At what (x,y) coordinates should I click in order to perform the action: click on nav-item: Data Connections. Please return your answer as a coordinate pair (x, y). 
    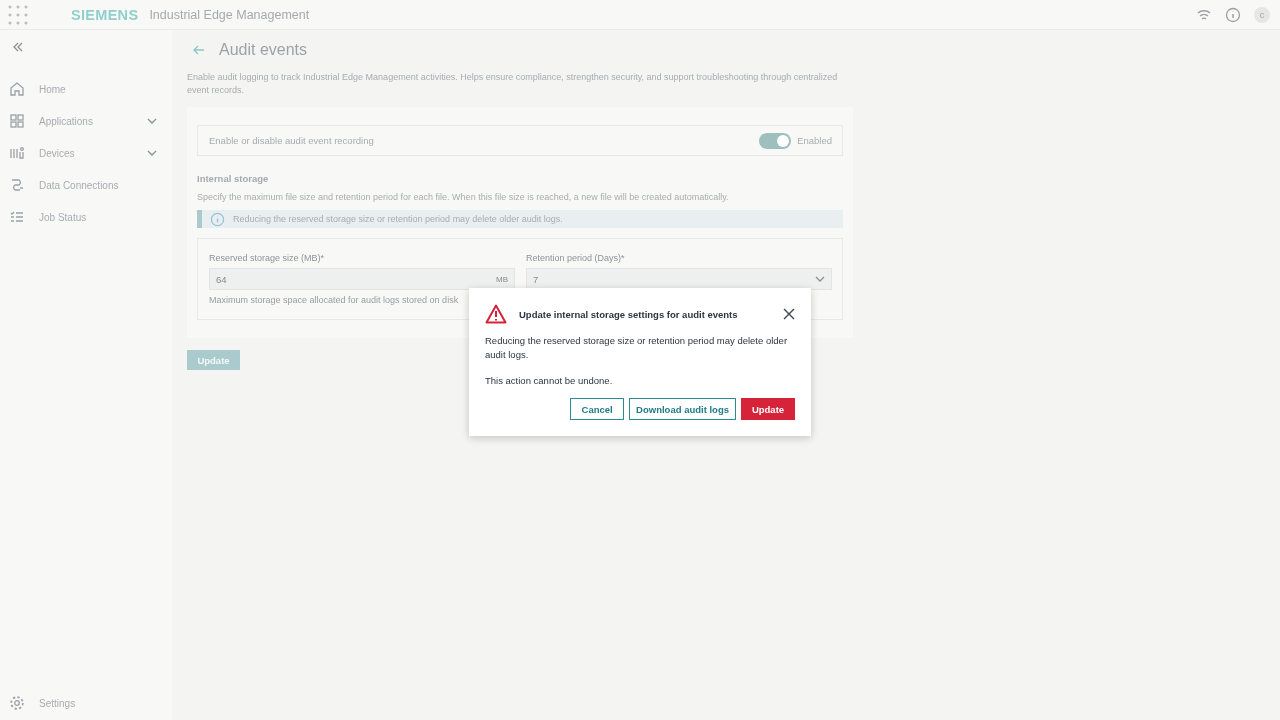
    Looking at the image, I should click on (86, 185).